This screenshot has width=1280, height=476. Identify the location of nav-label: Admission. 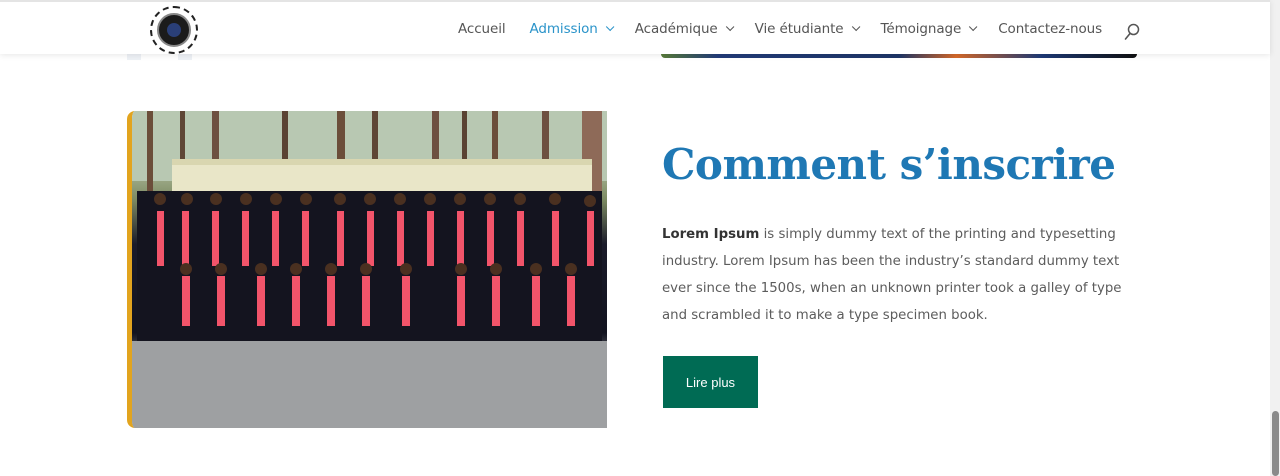
(563, 29).